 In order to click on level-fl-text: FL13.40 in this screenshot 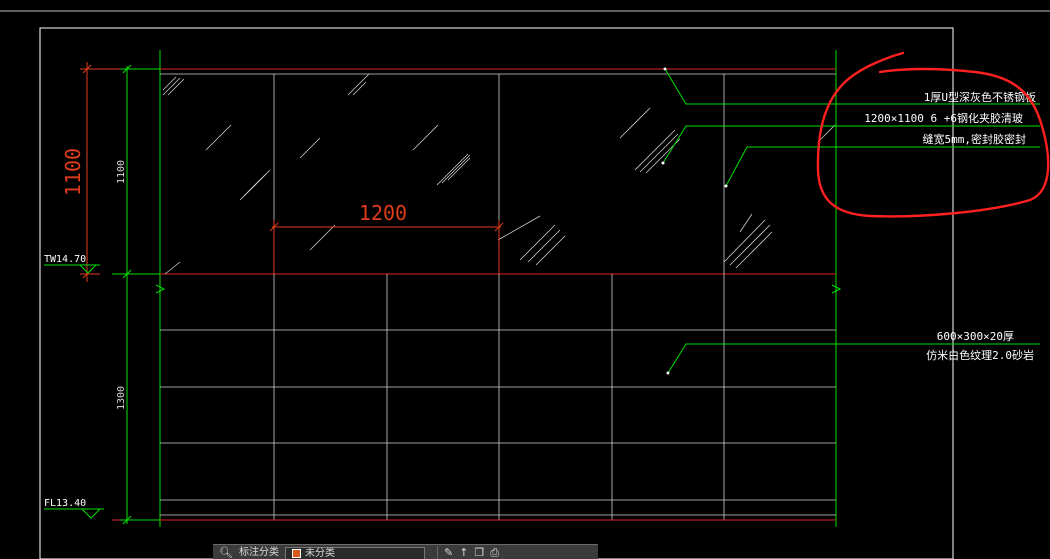, I will do `click(65, 503)`.